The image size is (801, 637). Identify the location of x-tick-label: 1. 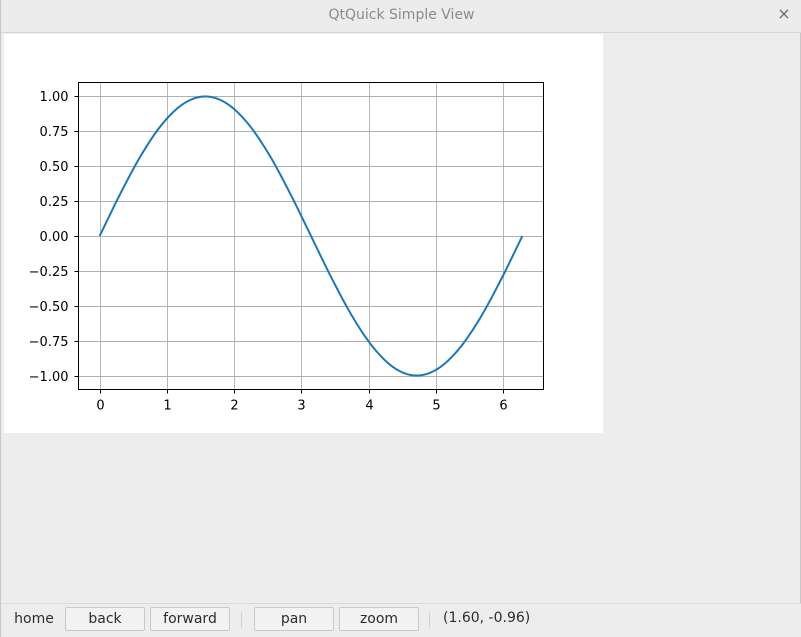
(167, 406).